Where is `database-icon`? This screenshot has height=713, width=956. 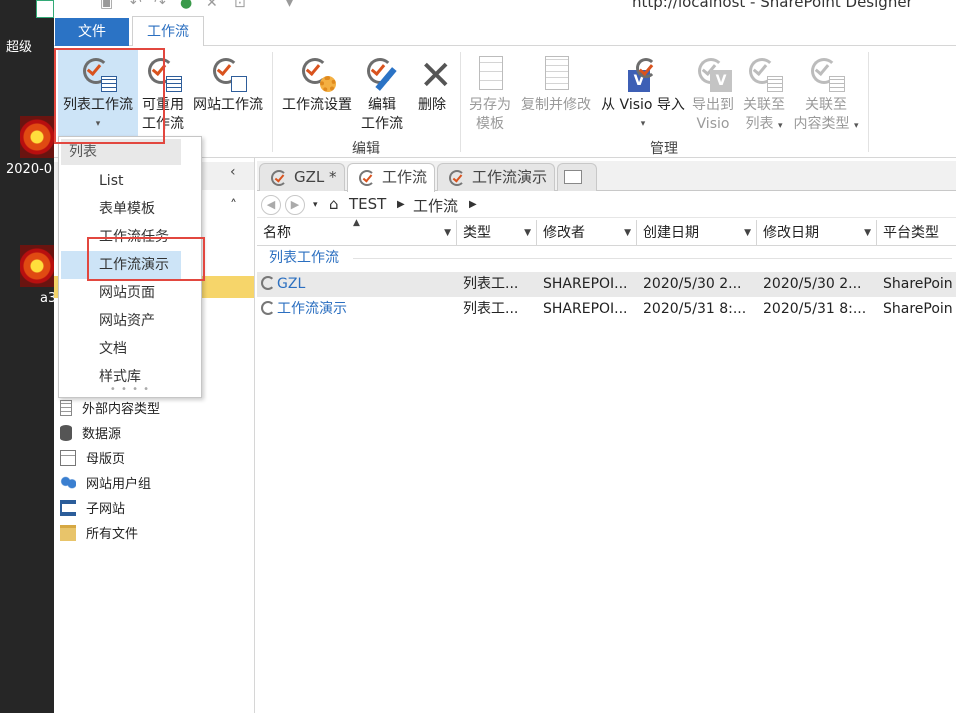
database-icon is located at coordinates (66, 433).